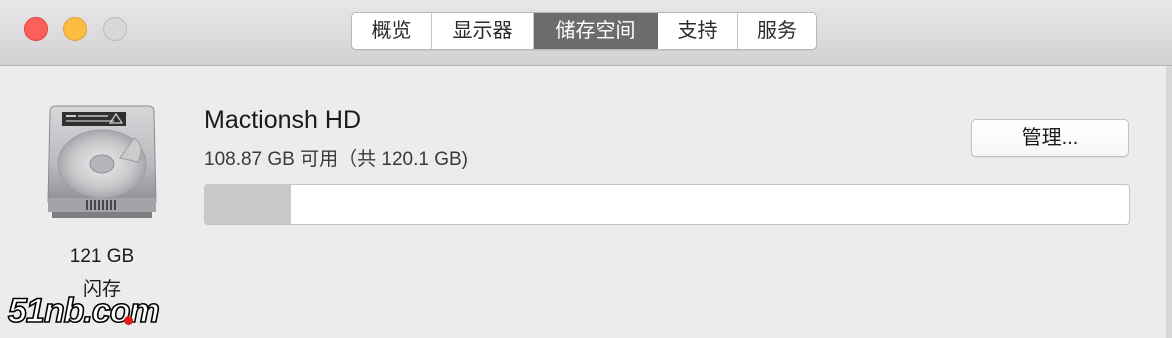 This screenshot has height=338, width=1172. Describe the element at coordinates (667, 204) in the screenshot. I see `storage-usage-bar` at that location.